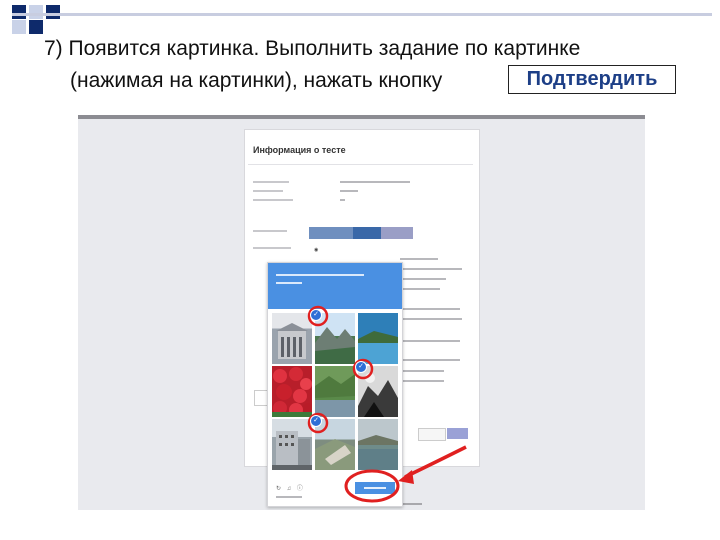 This screenshot has height=540, width=720. I want to click on mode-tabs, so click(361, 233).